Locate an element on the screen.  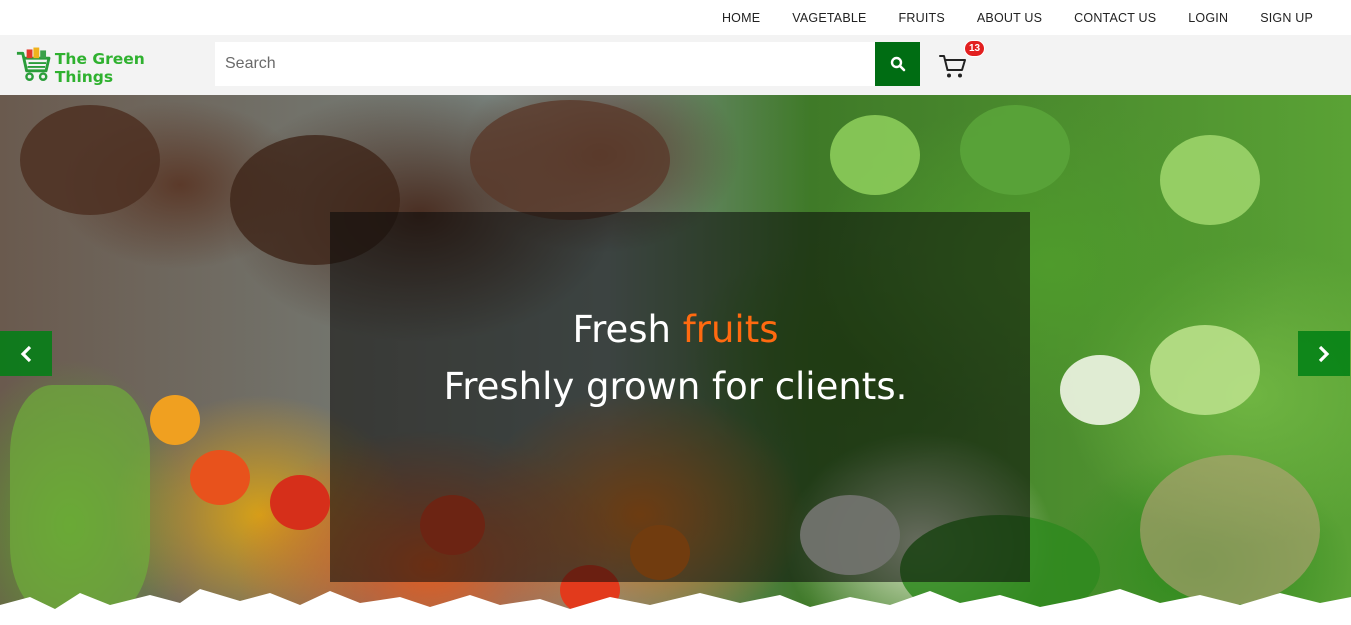
cart-logo-icon is located at coordinates (33, 64).